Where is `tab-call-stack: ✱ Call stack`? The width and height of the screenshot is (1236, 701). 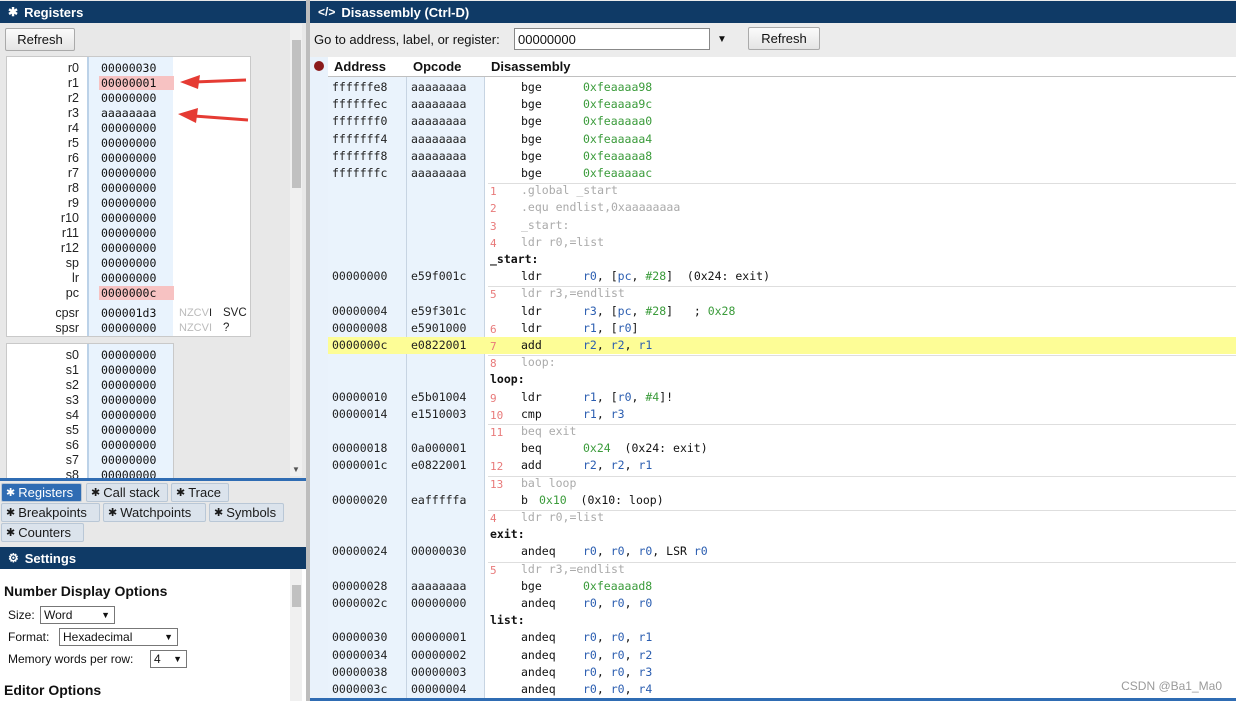
tab-call-stack: ✱ Call stack is located at coordinates (127, 492).